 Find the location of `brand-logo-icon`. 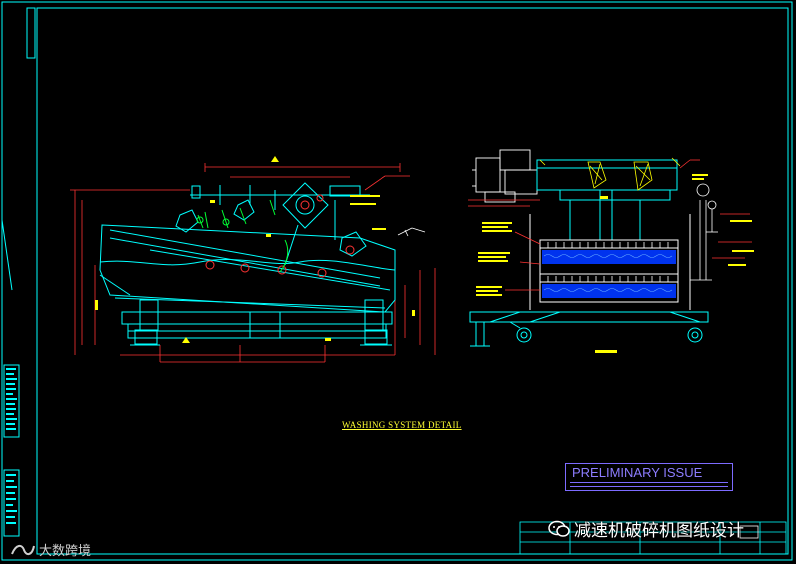

brand-logo-icon is located at coordinates (23, 549).